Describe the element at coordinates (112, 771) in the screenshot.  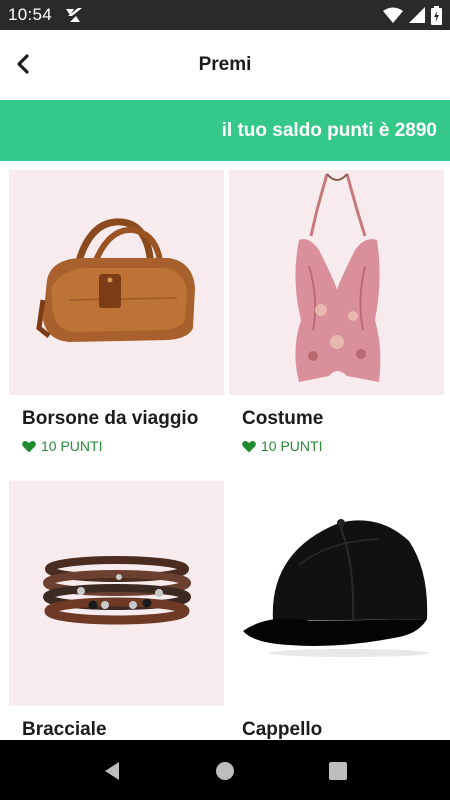
I see `back-triangle-icon` at that location.